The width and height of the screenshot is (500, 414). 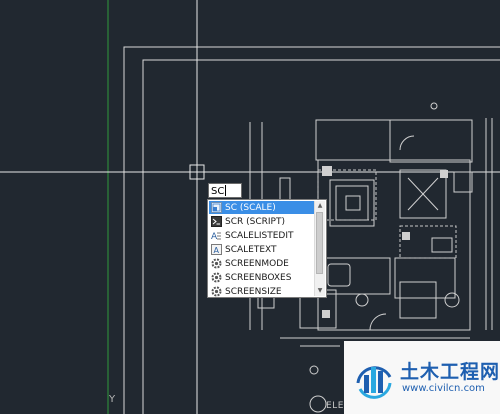 I want to click on autocomplete-item-label: SCREENBOXES, so click(x=258, y=277).